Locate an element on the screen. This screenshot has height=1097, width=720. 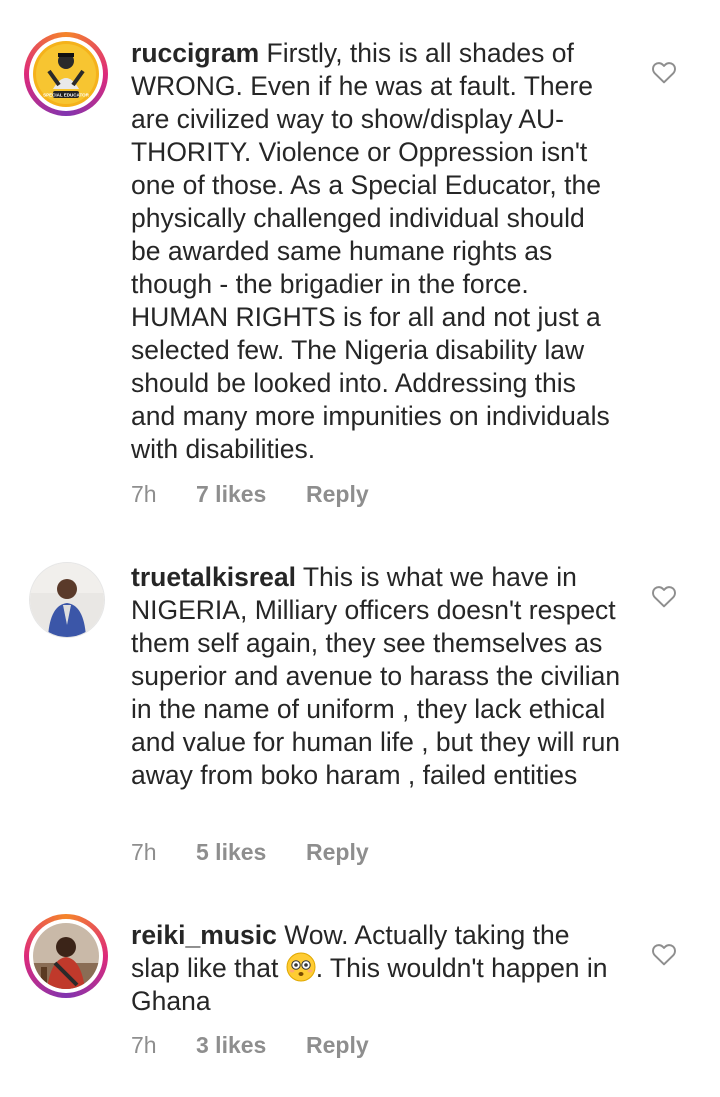
avatar-image: SPECIAL EDUCATOR is located at coordinates (66, 74).